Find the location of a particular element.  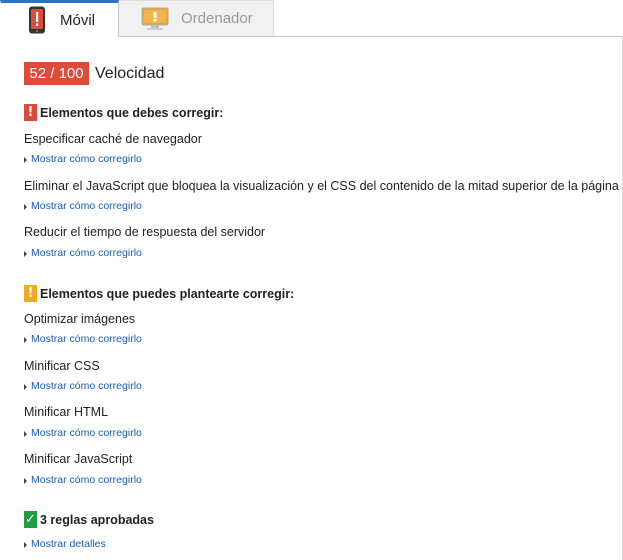

tab-mobile: Móvil is located at coordinates (59, 18).